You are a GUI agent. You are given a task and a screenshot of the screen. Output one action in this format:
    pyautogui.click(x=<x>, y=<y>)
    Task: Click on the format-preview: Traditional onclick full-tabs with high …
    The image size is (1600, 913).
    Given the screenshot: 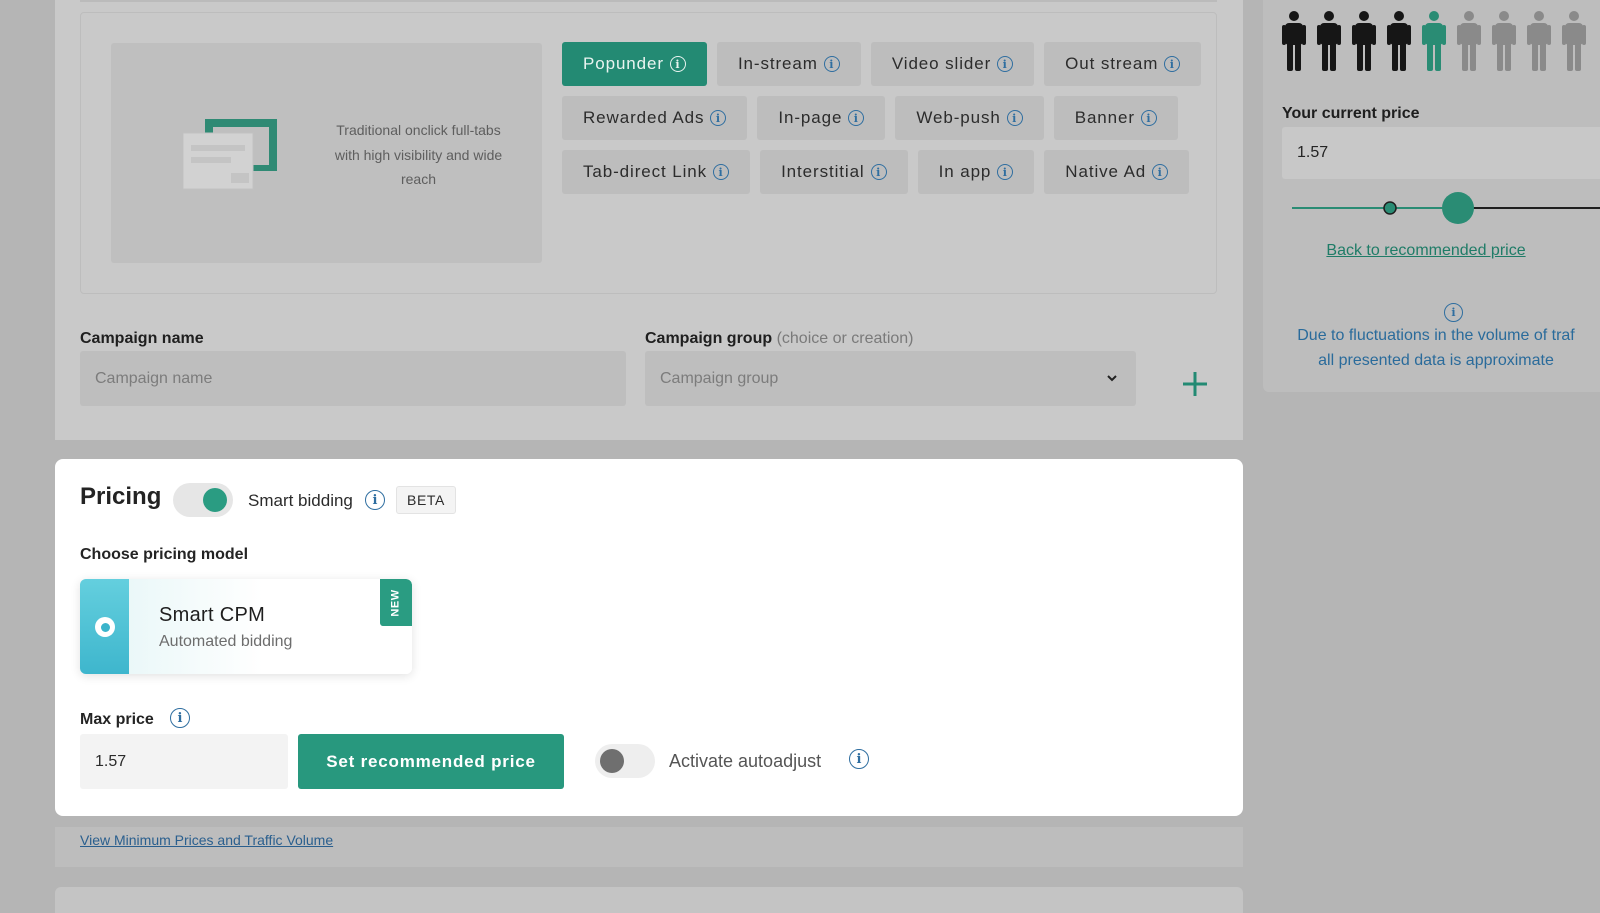 What is the action you would take?
    pyautogui.click(x=326, y=153)
    